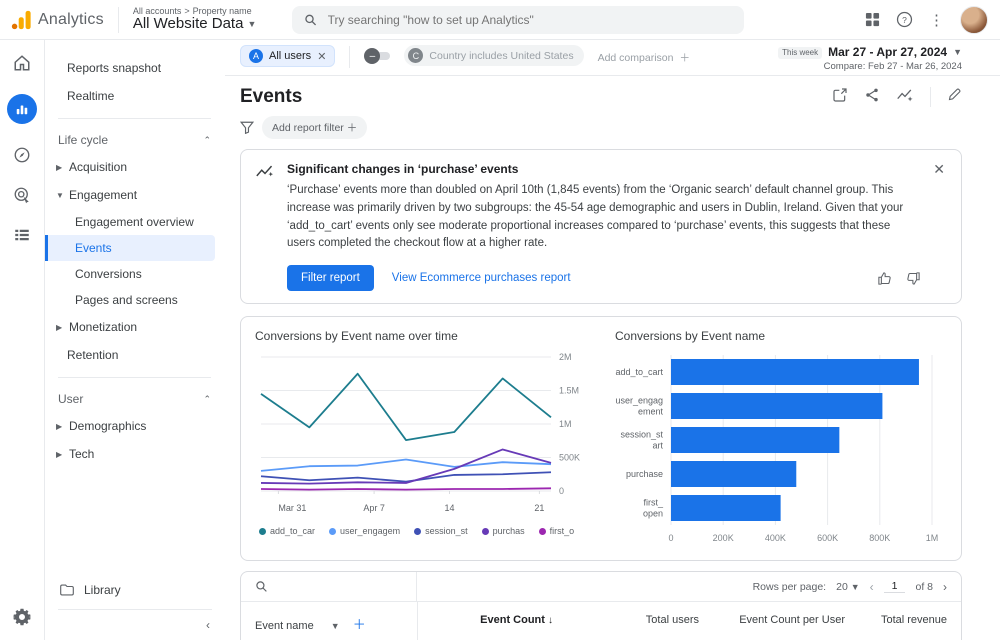 The width and height of the screenshot is (1000, 640). What do you see at coordinates (135, 167) in the screenshot?
I see `sidebar-item-acquisition: ▶ Acquisition` at bounding box center [135, 167].